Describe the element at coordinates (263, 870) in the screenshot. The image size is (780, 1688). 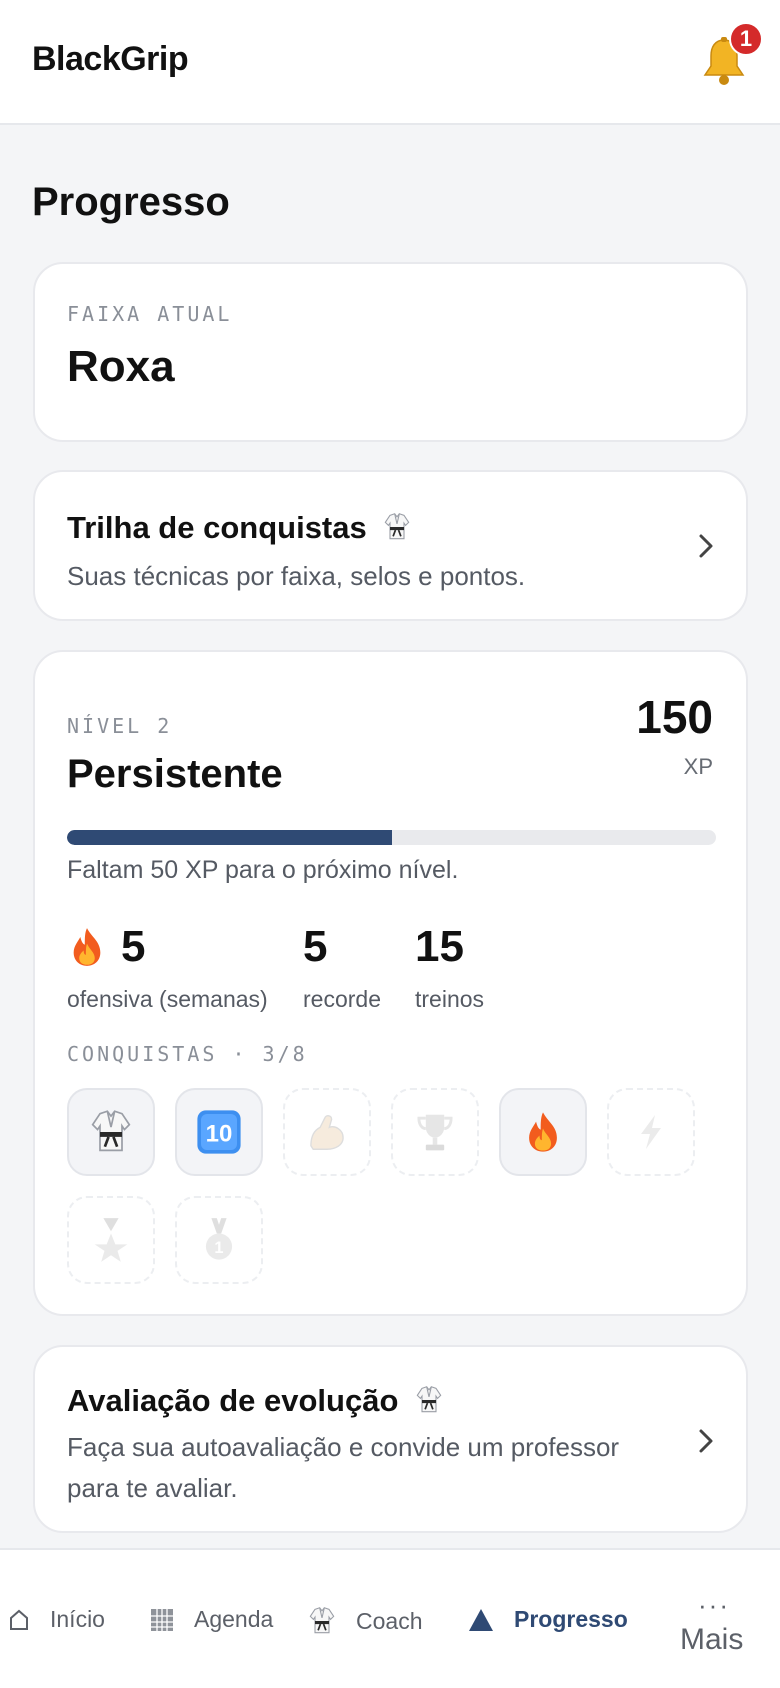
I see `progress-note: Faltam 50 XP para o próximo nível.` at that location.